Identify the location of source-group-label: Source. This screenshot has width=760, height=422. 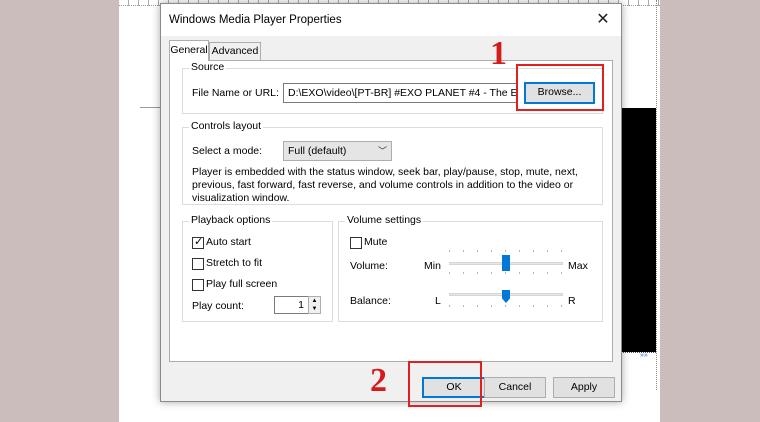
(208, 67).